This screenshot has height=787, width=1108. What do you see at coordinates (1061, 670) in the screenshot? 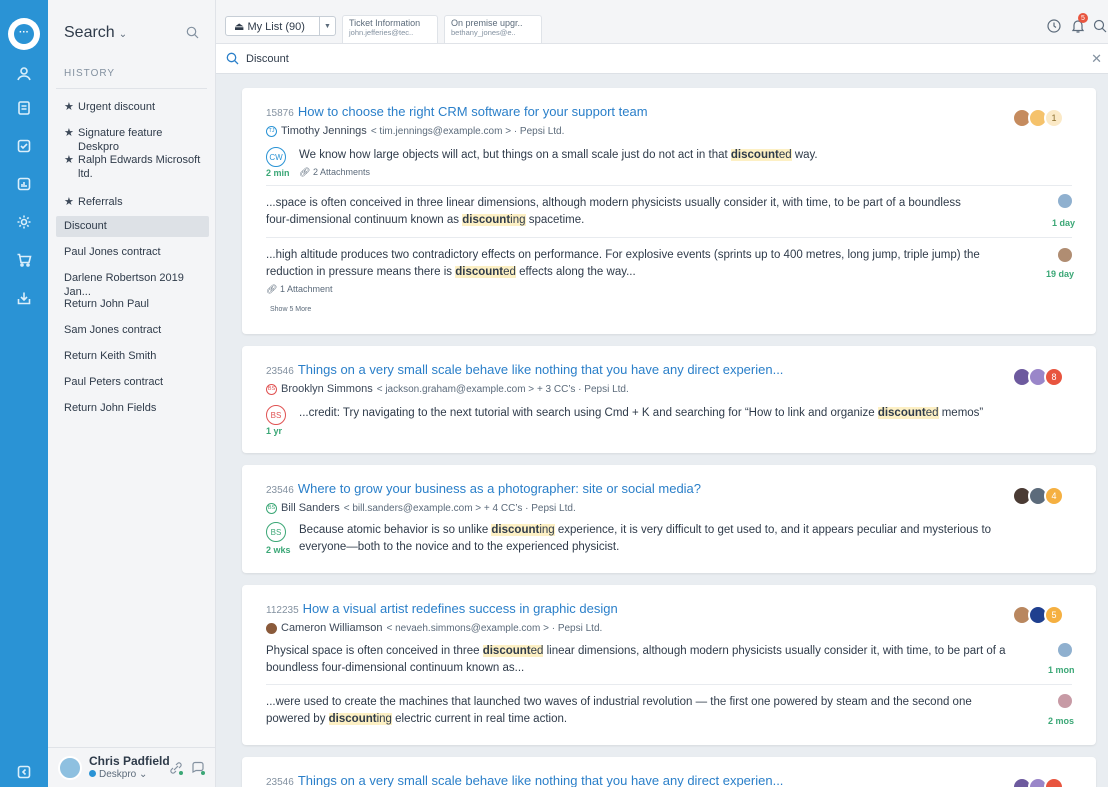
I see `message-age: 1 mon` at bounding box center [1061, 670].